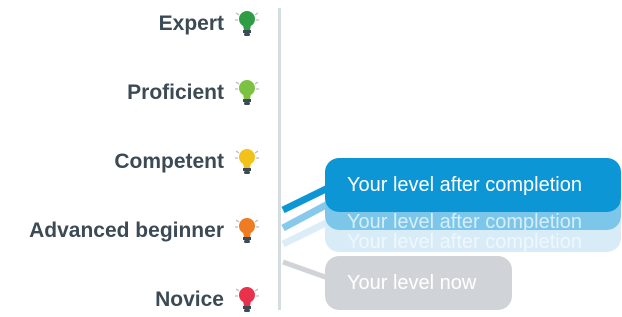 The height and width of the screenshot is (317, 622). Describe the element at coordinates (191, 23) in the screenshot. I see `level-label: Expert` at that location.